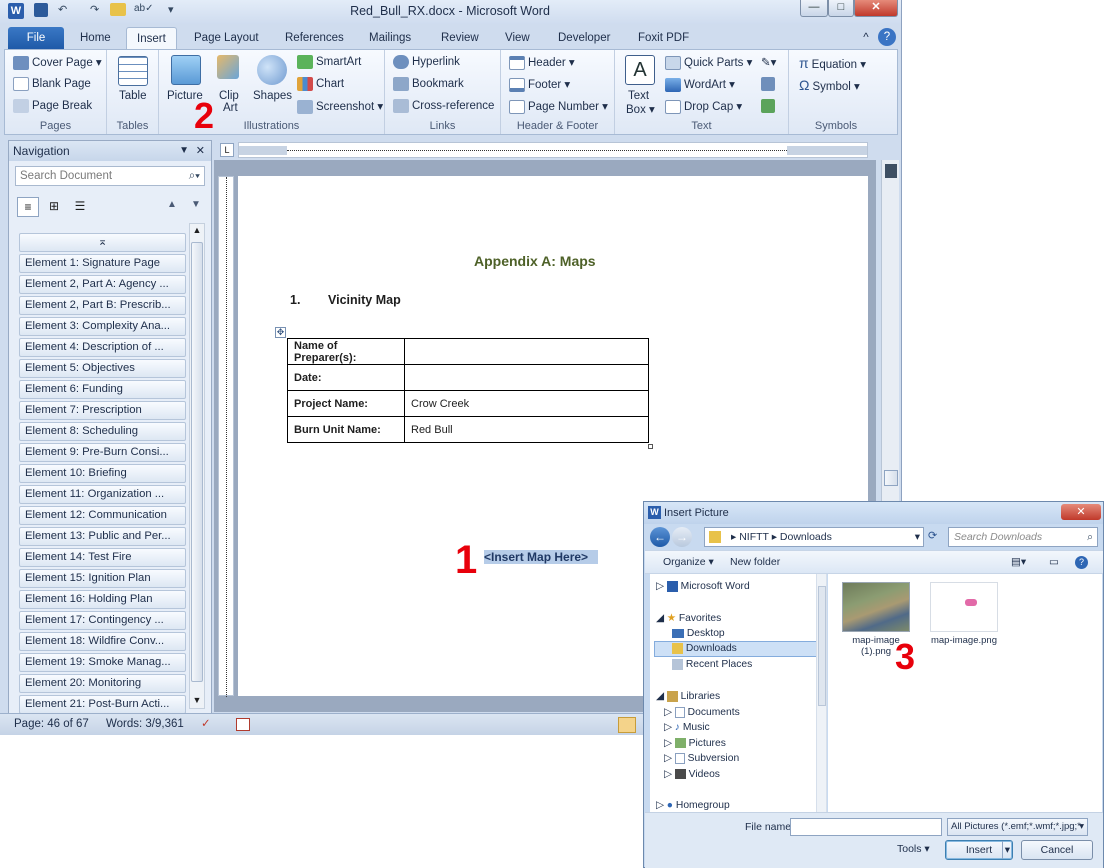  Describe the element at coordinates (517, 38) in the screenshot. I see `tab-view: View` at that location.